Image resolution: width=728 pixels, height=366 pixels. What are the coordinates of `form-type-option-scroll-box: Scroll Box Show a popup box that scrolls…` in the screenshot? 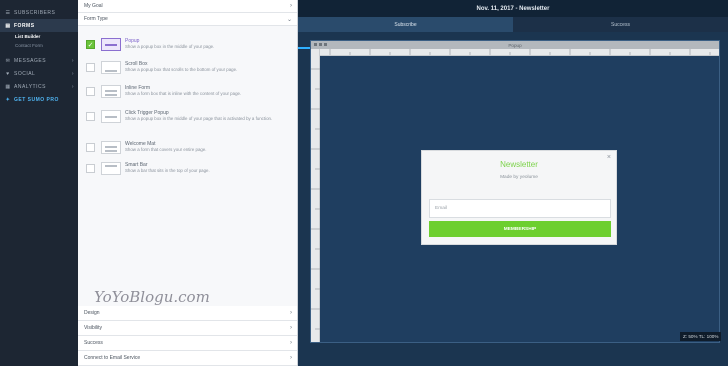 It's located at (185, 67).